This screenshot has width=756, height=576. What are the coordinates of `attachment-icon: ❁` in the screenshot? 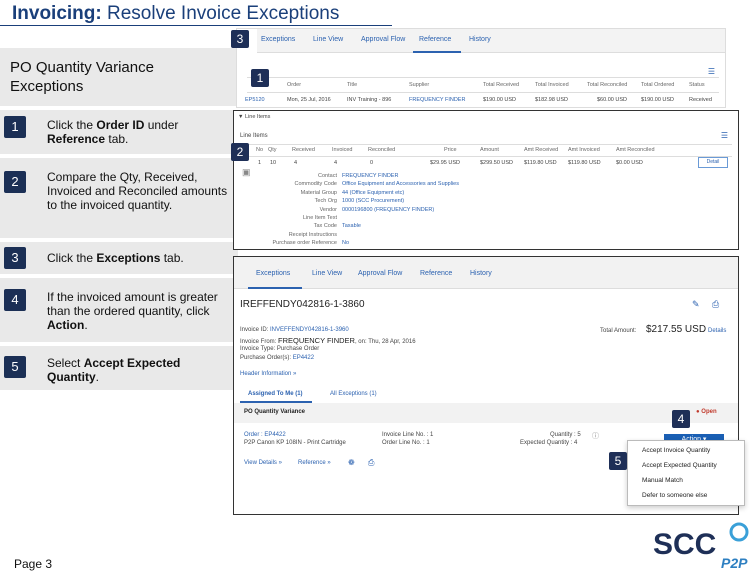 It's located at (351, 462).